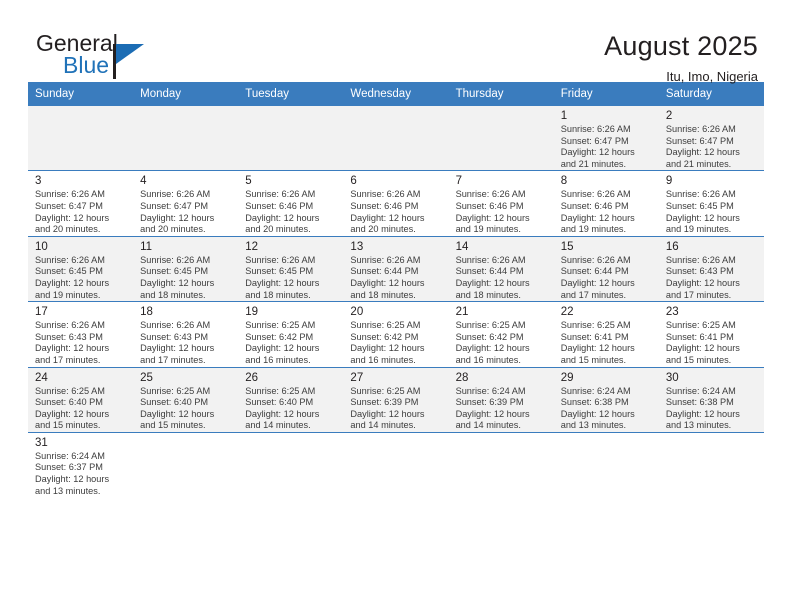 This screenshot has height=612, width=792. What do you see at coordinates (69, 402) in the screenshot?
I see `sunset-text: Sunset: 6:40 PM` at bounding box center [69, 402].